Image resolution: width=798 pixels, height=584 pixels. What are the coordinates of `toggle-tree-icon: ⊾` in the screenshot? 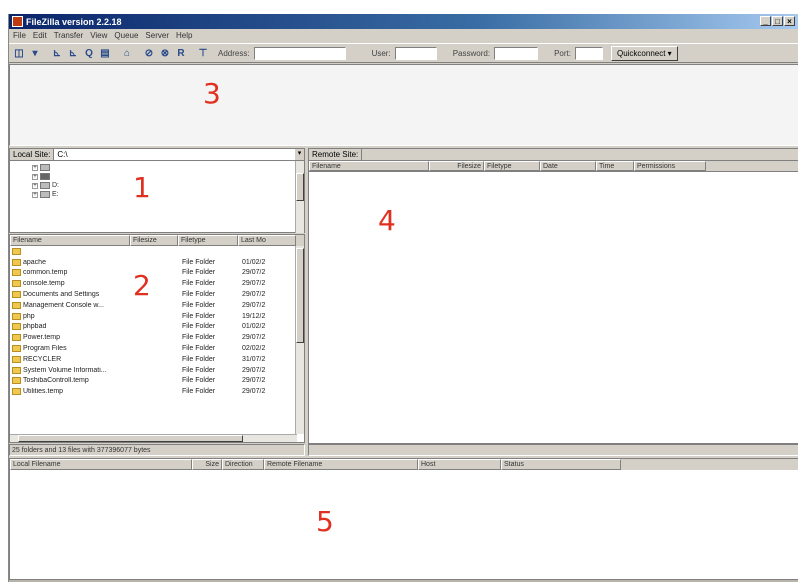 It's located at (57, 53).